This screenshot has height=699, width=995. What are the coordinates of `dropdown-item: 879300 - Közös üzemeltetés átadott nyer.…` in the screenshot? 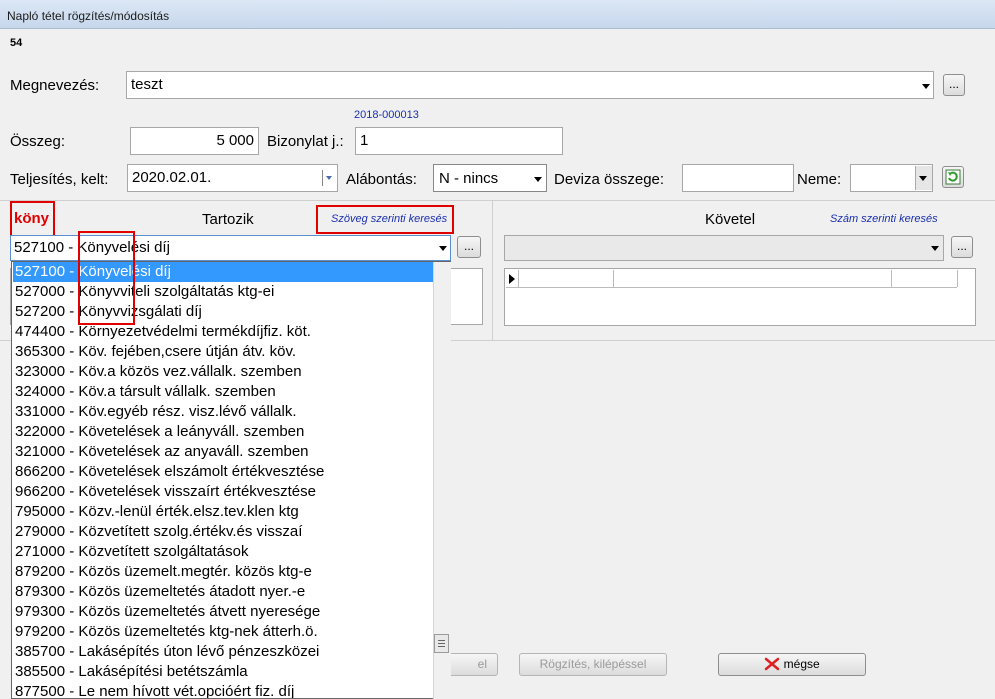 It's located at (225, 592).